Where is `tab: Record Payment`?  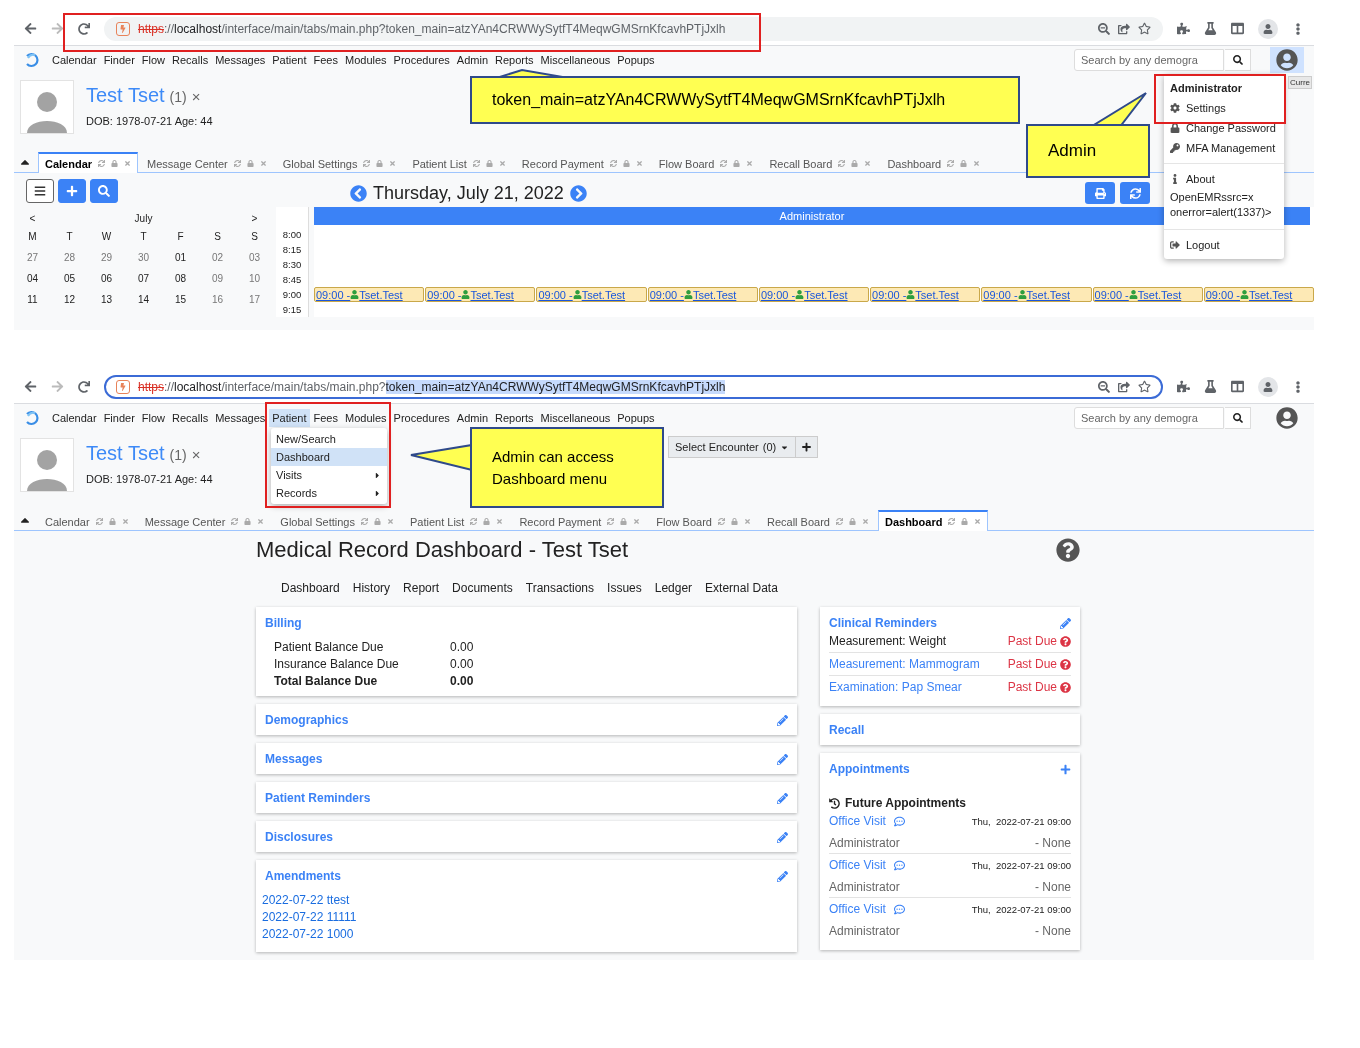
tab: Record Payment is located at coordinates (582, 162).